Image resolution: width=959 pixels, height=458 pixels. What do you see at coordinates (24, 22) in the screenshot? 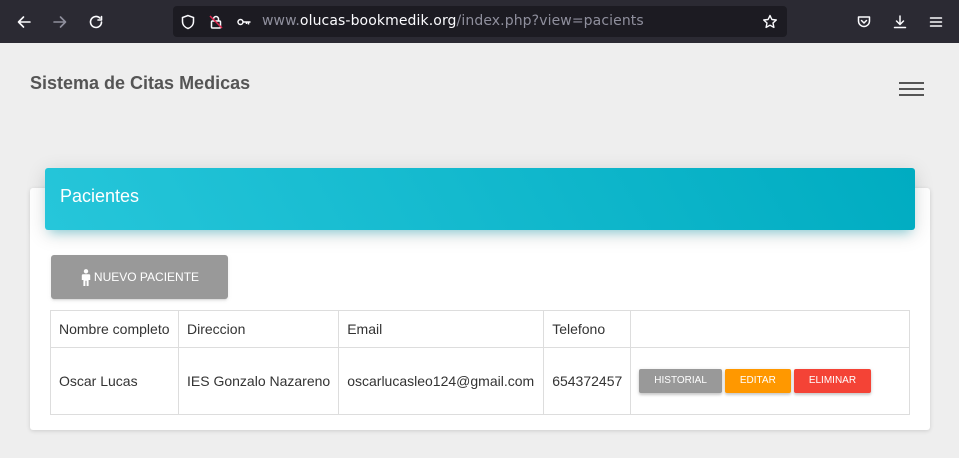
I see `back-arrow-icon` at bounding box center [24, 22].